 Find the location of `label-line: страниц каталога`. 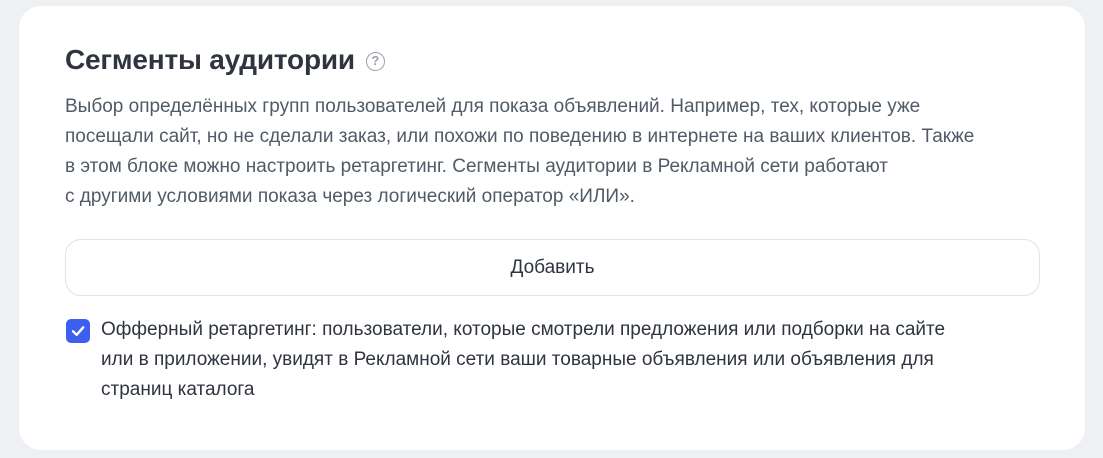

label-line: страниц каталога is located at coordinates (178, 389).